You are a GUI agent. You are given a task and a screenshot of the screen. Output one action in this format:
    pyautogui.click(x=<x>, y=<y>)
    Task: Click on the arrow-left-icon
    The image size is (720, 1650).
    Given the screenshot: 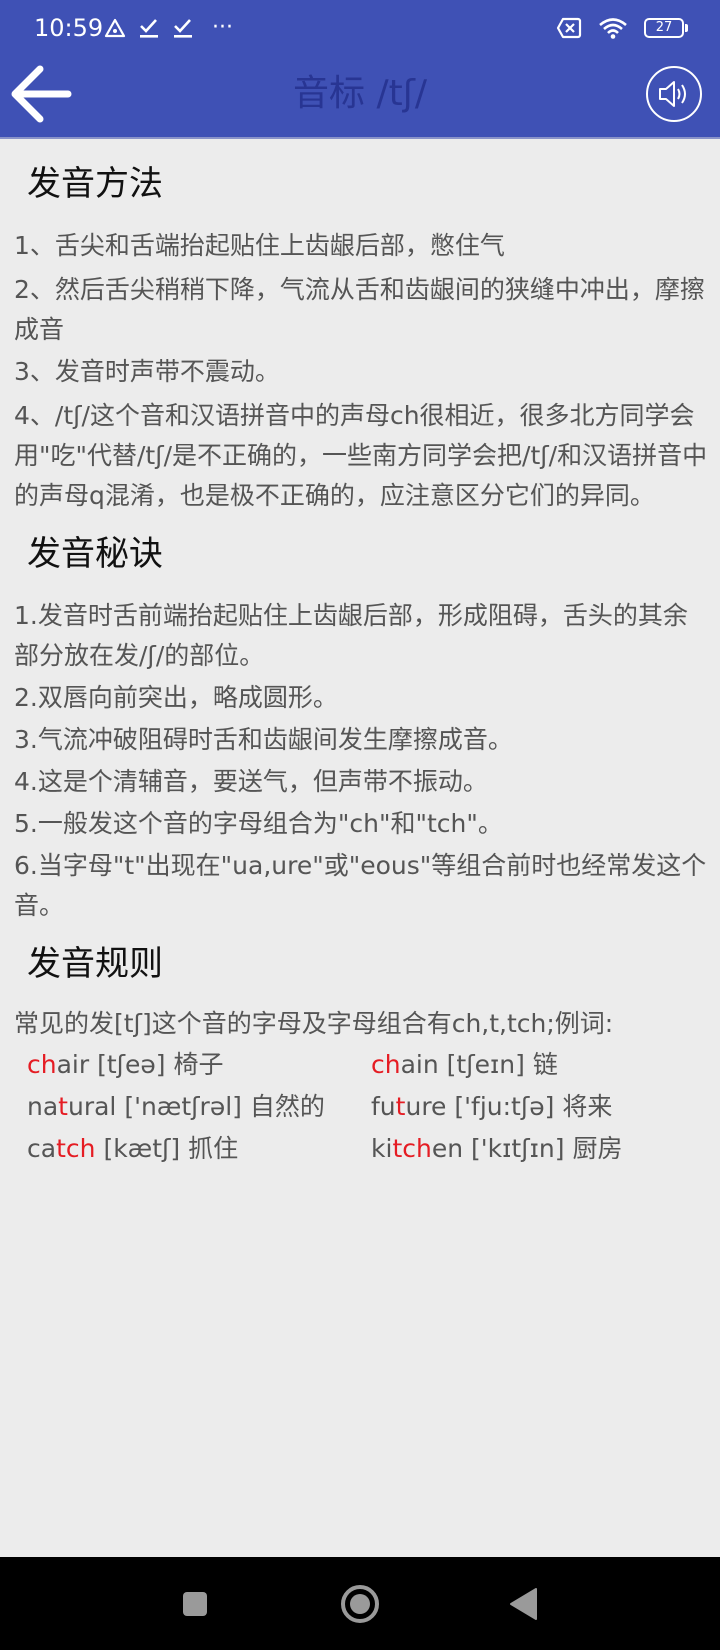 What is the action you would take?
    pyautogui.click(x=41, y=94)
    